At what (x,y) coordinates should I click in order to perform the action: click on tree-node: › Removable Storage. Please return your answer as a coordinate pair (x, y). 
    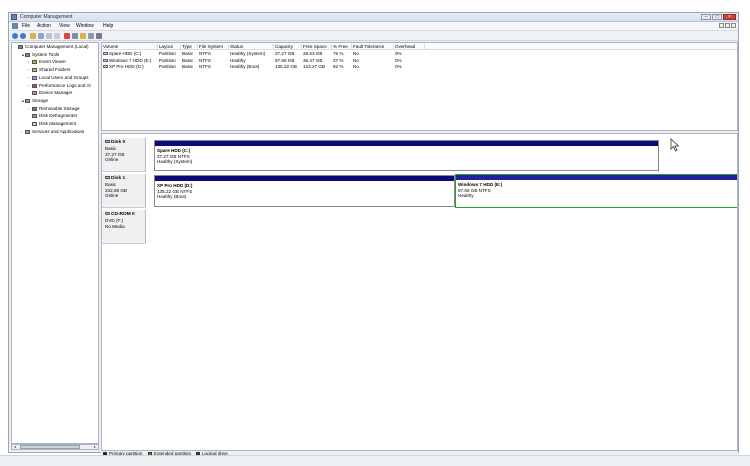
    Looking at the image, I should click on (54, 109).